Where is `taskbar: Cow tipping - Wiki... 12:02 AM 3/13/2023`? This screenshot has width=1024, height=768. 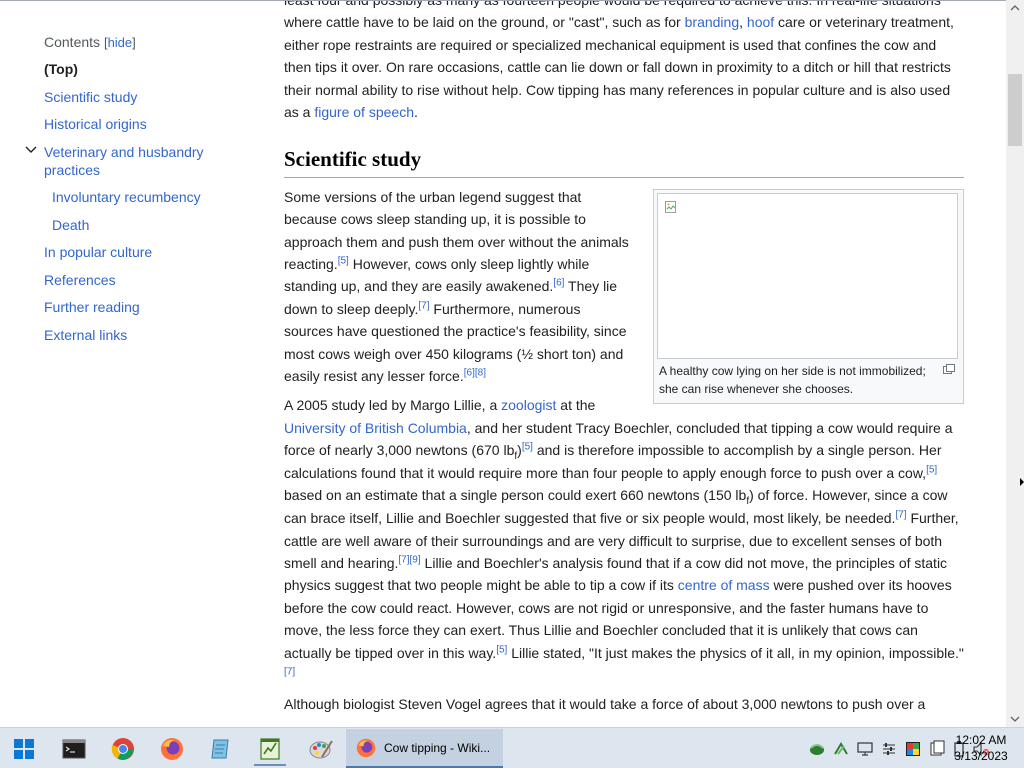 taskbar: Cow tipping - Wiki... 12:02 AM 3/13/2023 is located at coordinates (512, 747).